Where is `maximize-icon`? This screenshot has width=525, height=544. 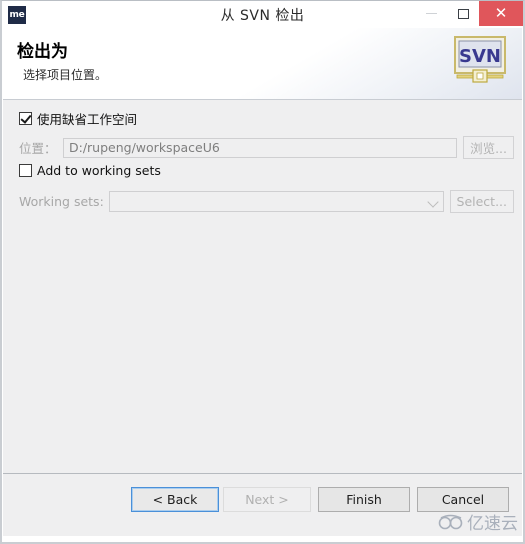 maximize-icon is located at coordinates (463, 13).